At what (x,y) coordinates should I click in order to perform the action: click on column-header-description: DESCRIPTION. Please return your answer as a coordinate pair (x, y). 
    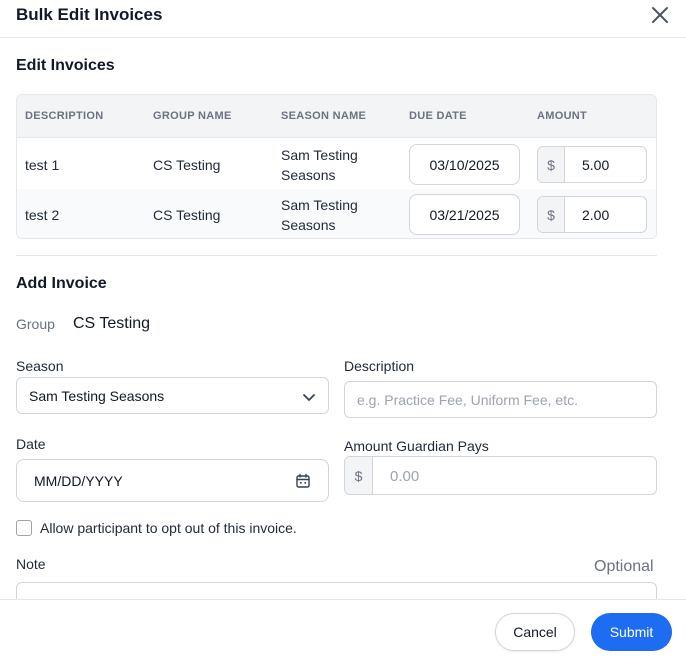
    Looking at the image, I should click on (64, 116).